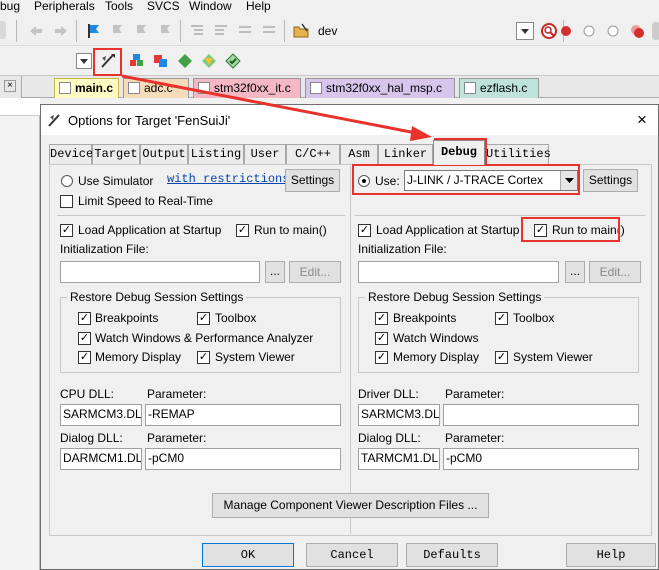 The image size is (659, 570). What do you see at coordinates (245, 31) in the screenshot?
I see `comment-icon` at bounding box center [245, 31].